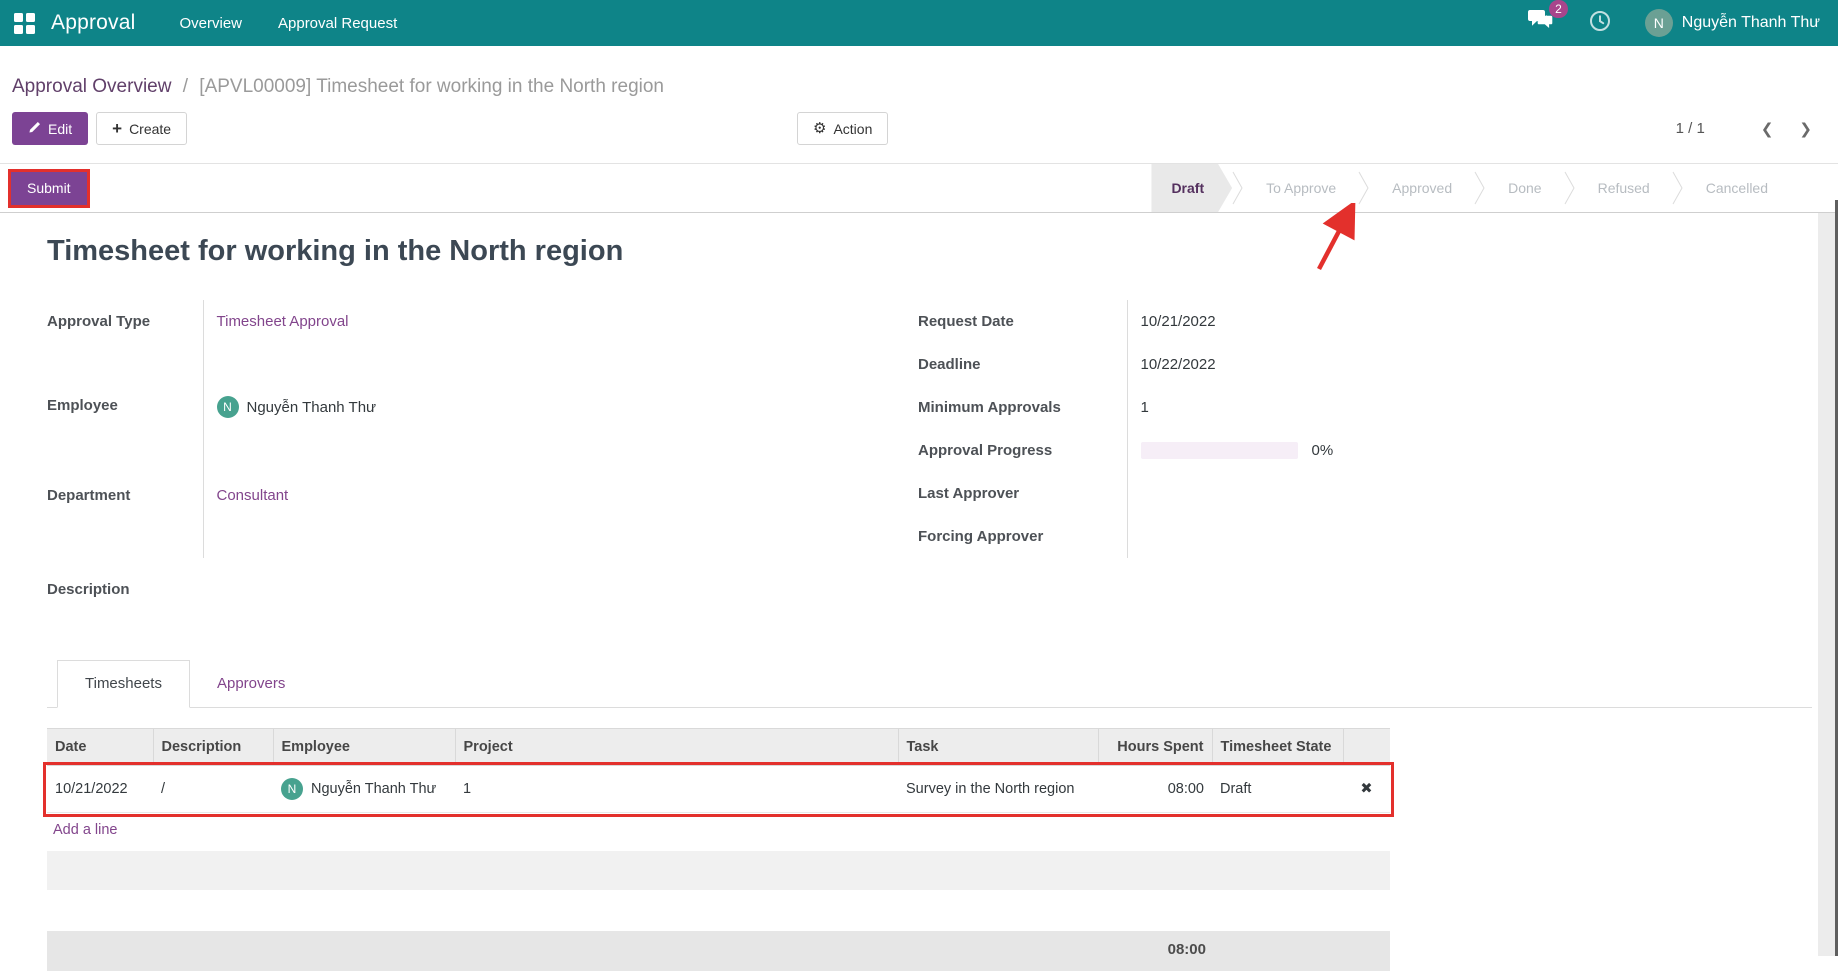 Image resolution: width=1838 pixels, height=971 pixels. What do you see at coordinates (1469, 364) in the screenshot?
I see `deadline-value: 10/22/2022` at bounding box center [1469, 364].